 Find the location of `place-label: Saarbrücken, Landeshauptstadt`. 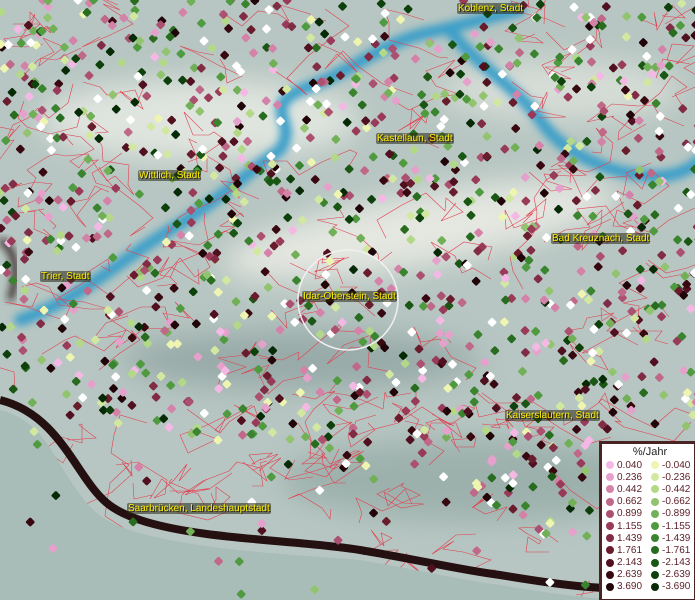

place-label: Saarbrücken, Landeshauptstadt is located at coordinates (199, 508).